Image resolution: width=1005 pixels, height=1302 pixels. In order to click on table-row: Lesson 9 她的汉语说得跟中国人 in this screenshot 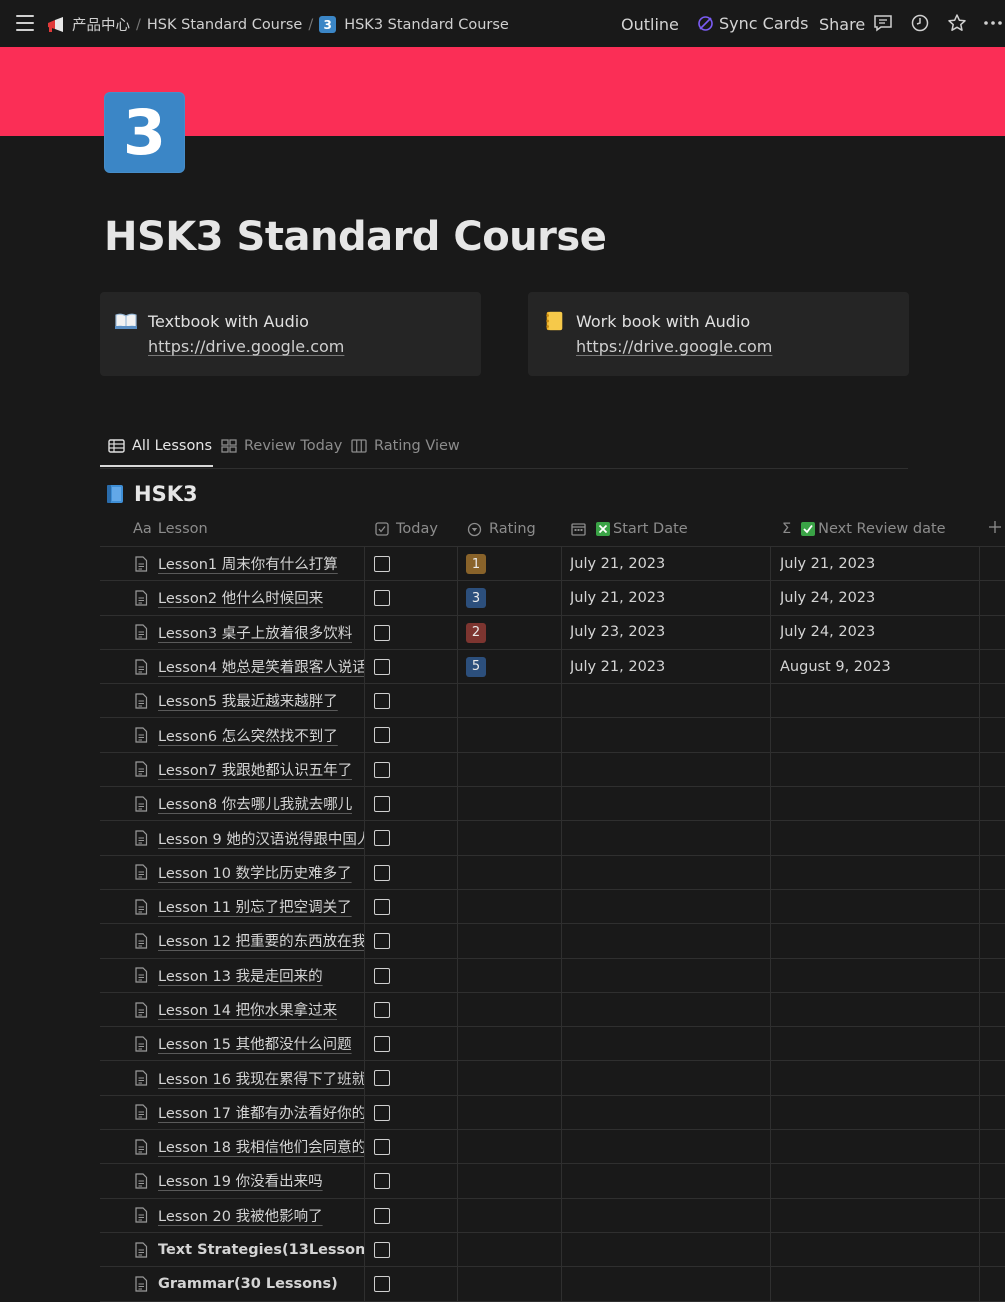, I will do `click(552, 838)`.